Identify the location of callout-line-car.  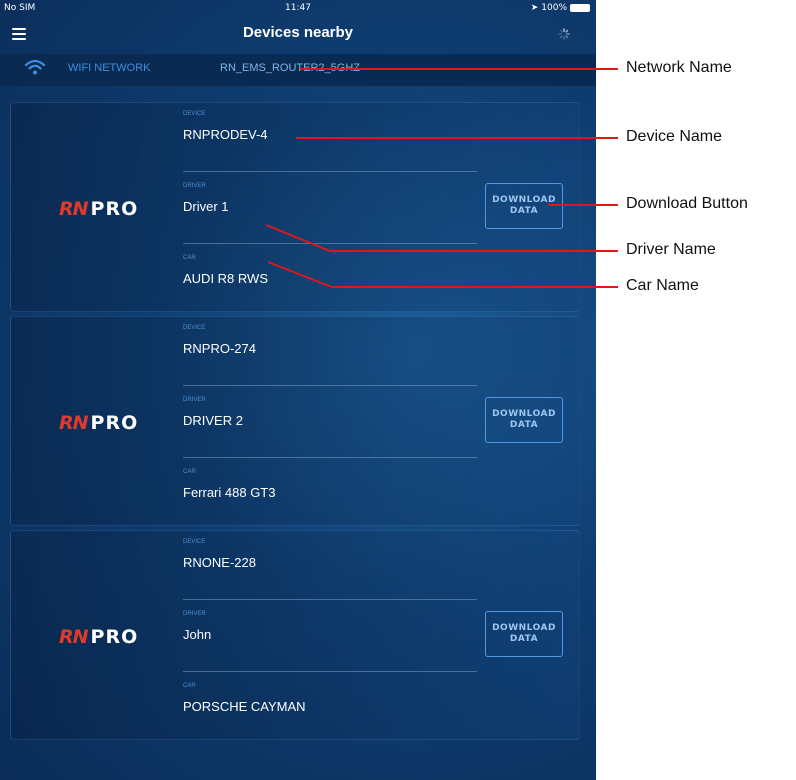
(442, 274).